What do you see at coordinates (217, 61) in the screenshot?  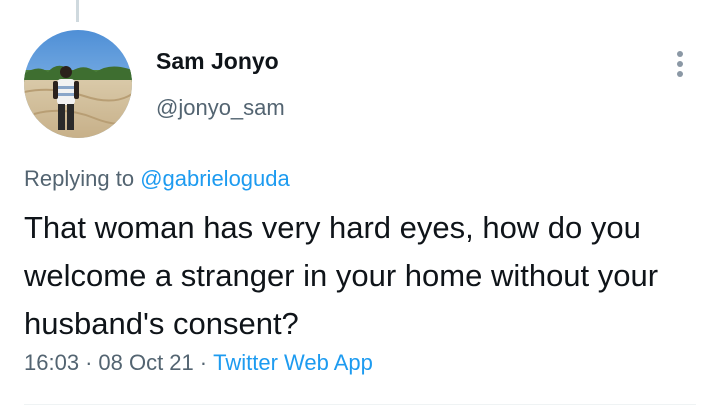 I see `author-name: Sam Jonyo` at bounding box center [217, 61].